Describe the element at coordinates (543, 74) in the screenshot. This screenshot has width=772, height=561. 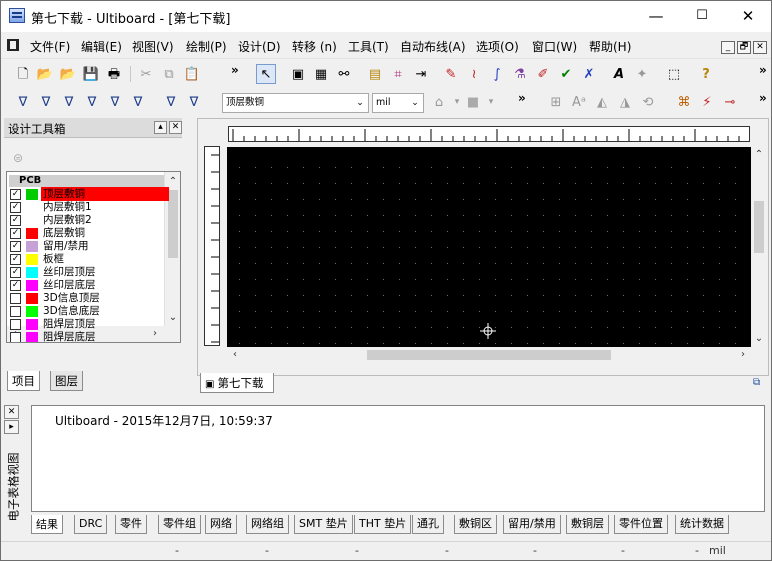
I see `line-icon: ✐` at that location.